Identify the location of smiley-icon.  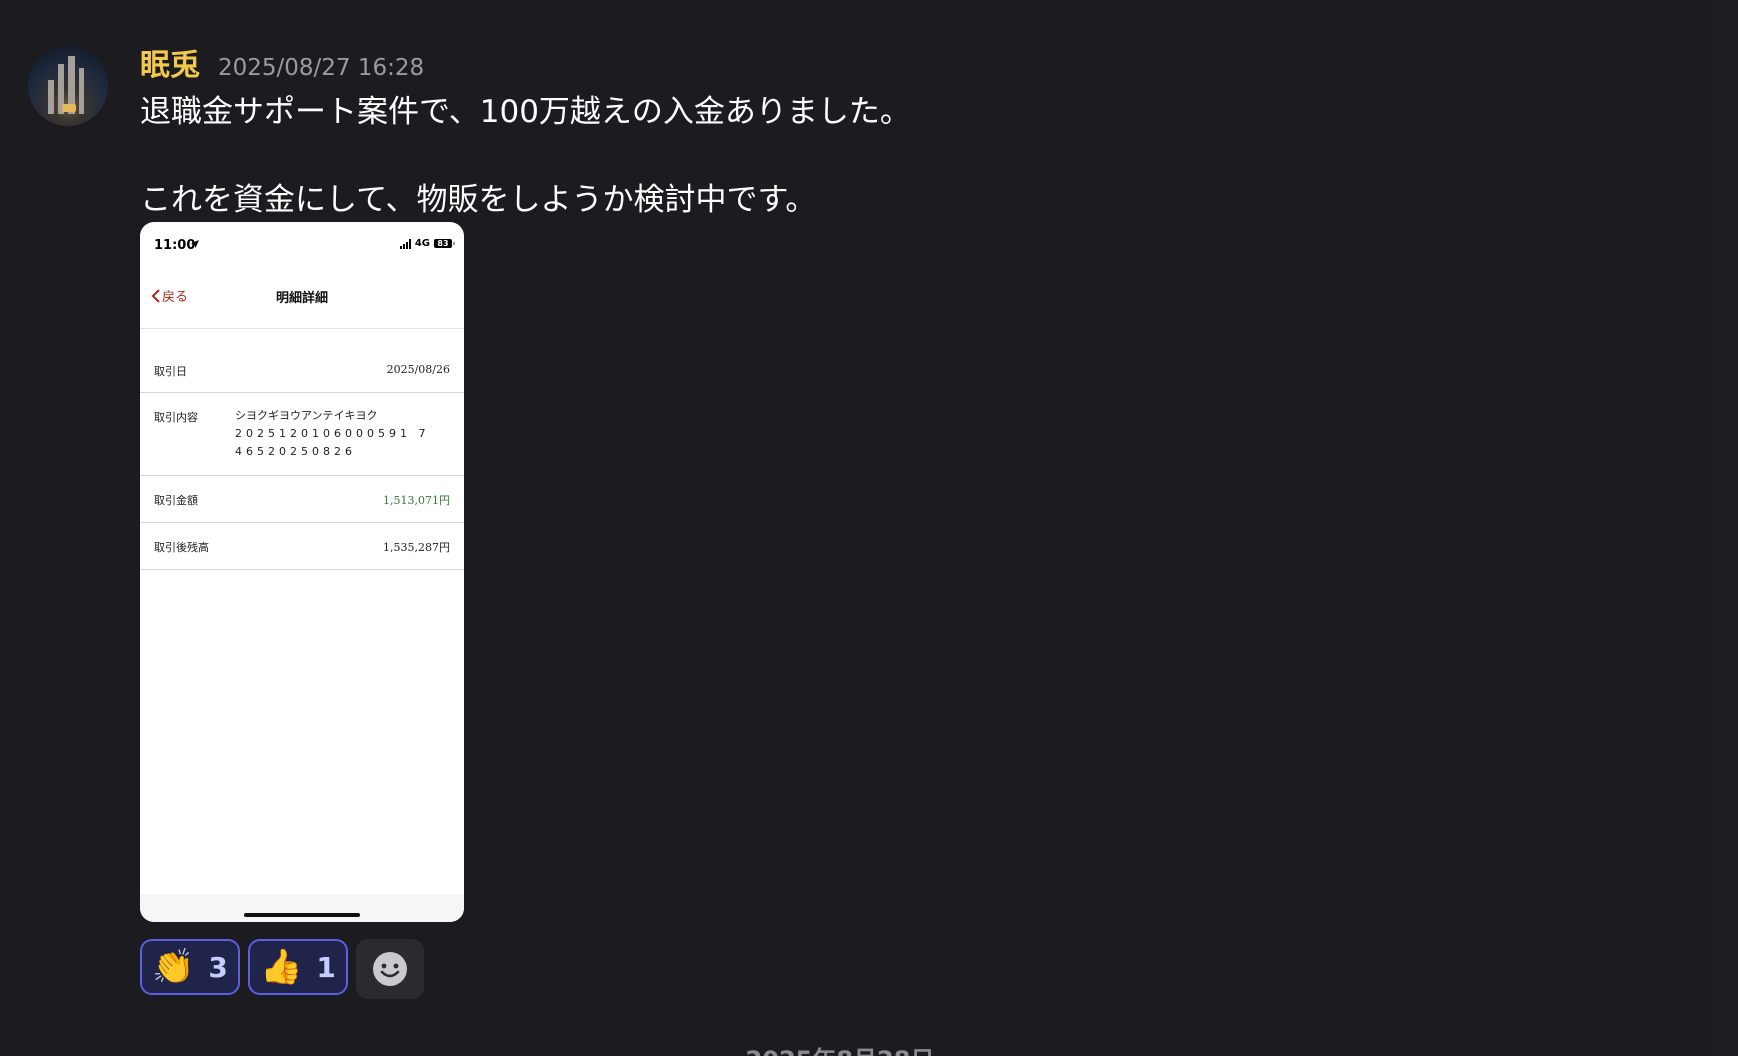
(390, 969).